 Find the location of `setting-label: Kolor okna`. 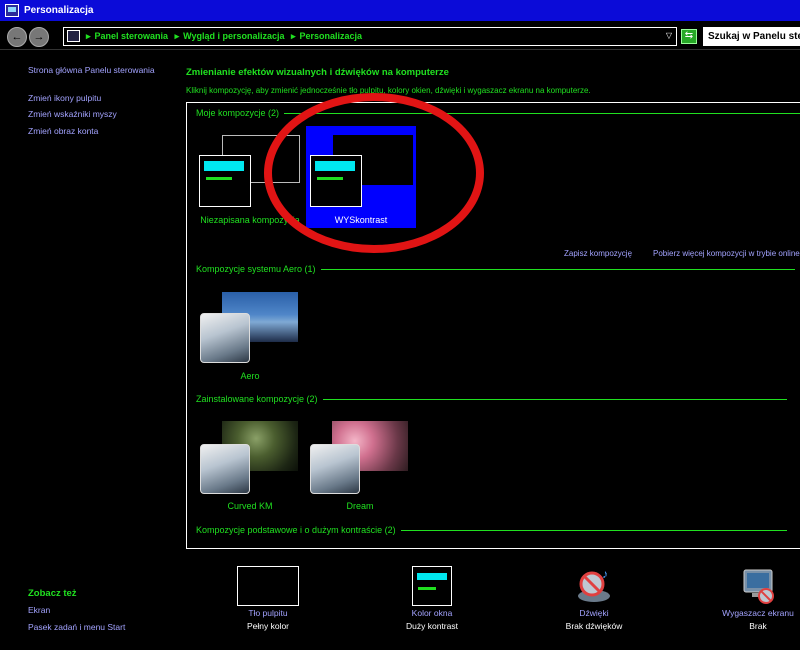

setting-label: Kolor okna is located at coordinates (432, 613).